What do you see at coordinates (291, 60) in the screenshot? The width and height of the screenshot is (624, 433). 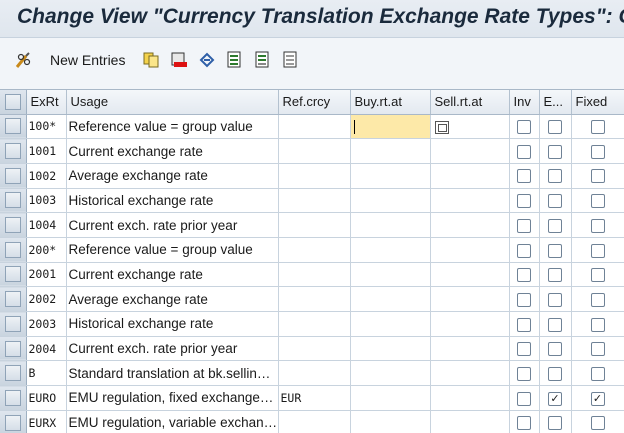 I see `deselect-all-button` at bounding box center [291, 60].